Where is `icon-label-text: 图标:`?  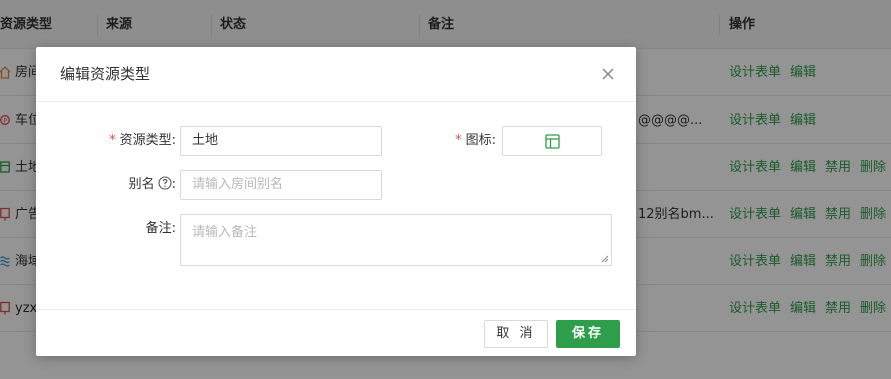 icon-label-text: 图标: is located at coordinates (480, 140).